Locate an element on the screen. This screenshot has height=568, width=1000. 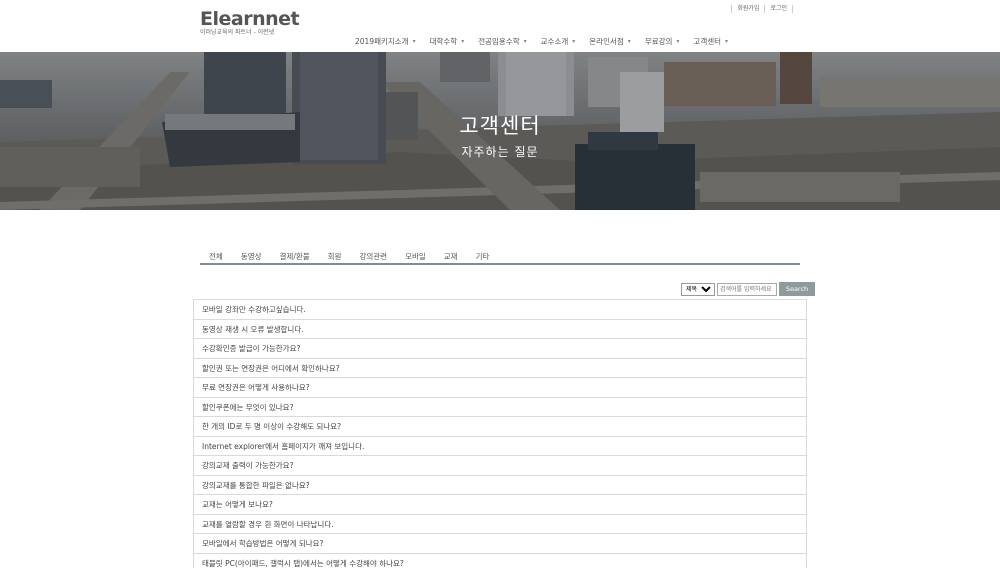
nav-item-free-lectures: 무료강의 ▾ is located at coordinates (662, 41).